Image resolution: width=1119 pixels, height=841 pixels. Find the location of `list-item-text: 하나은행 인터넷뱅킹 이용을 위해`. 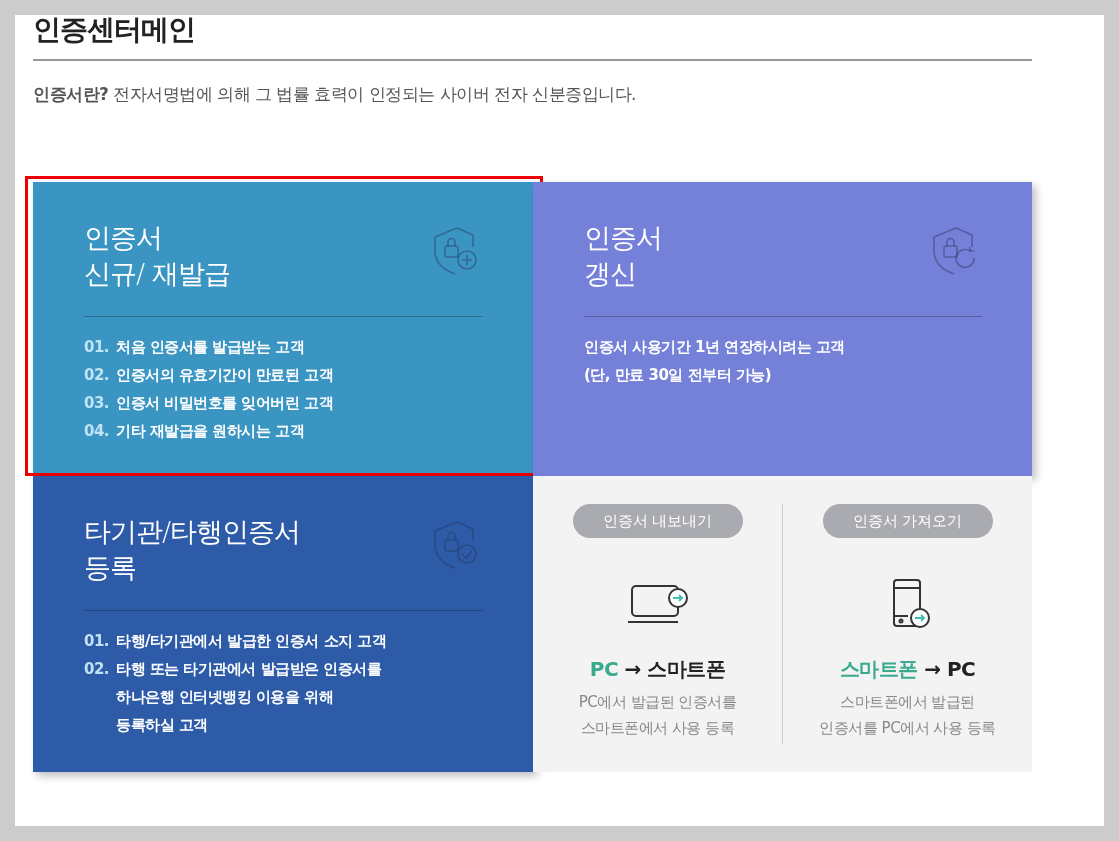

list-item-text: 하나은행 인터넷뱅킹 이용을 위해 is located at coordinates (225, 697).